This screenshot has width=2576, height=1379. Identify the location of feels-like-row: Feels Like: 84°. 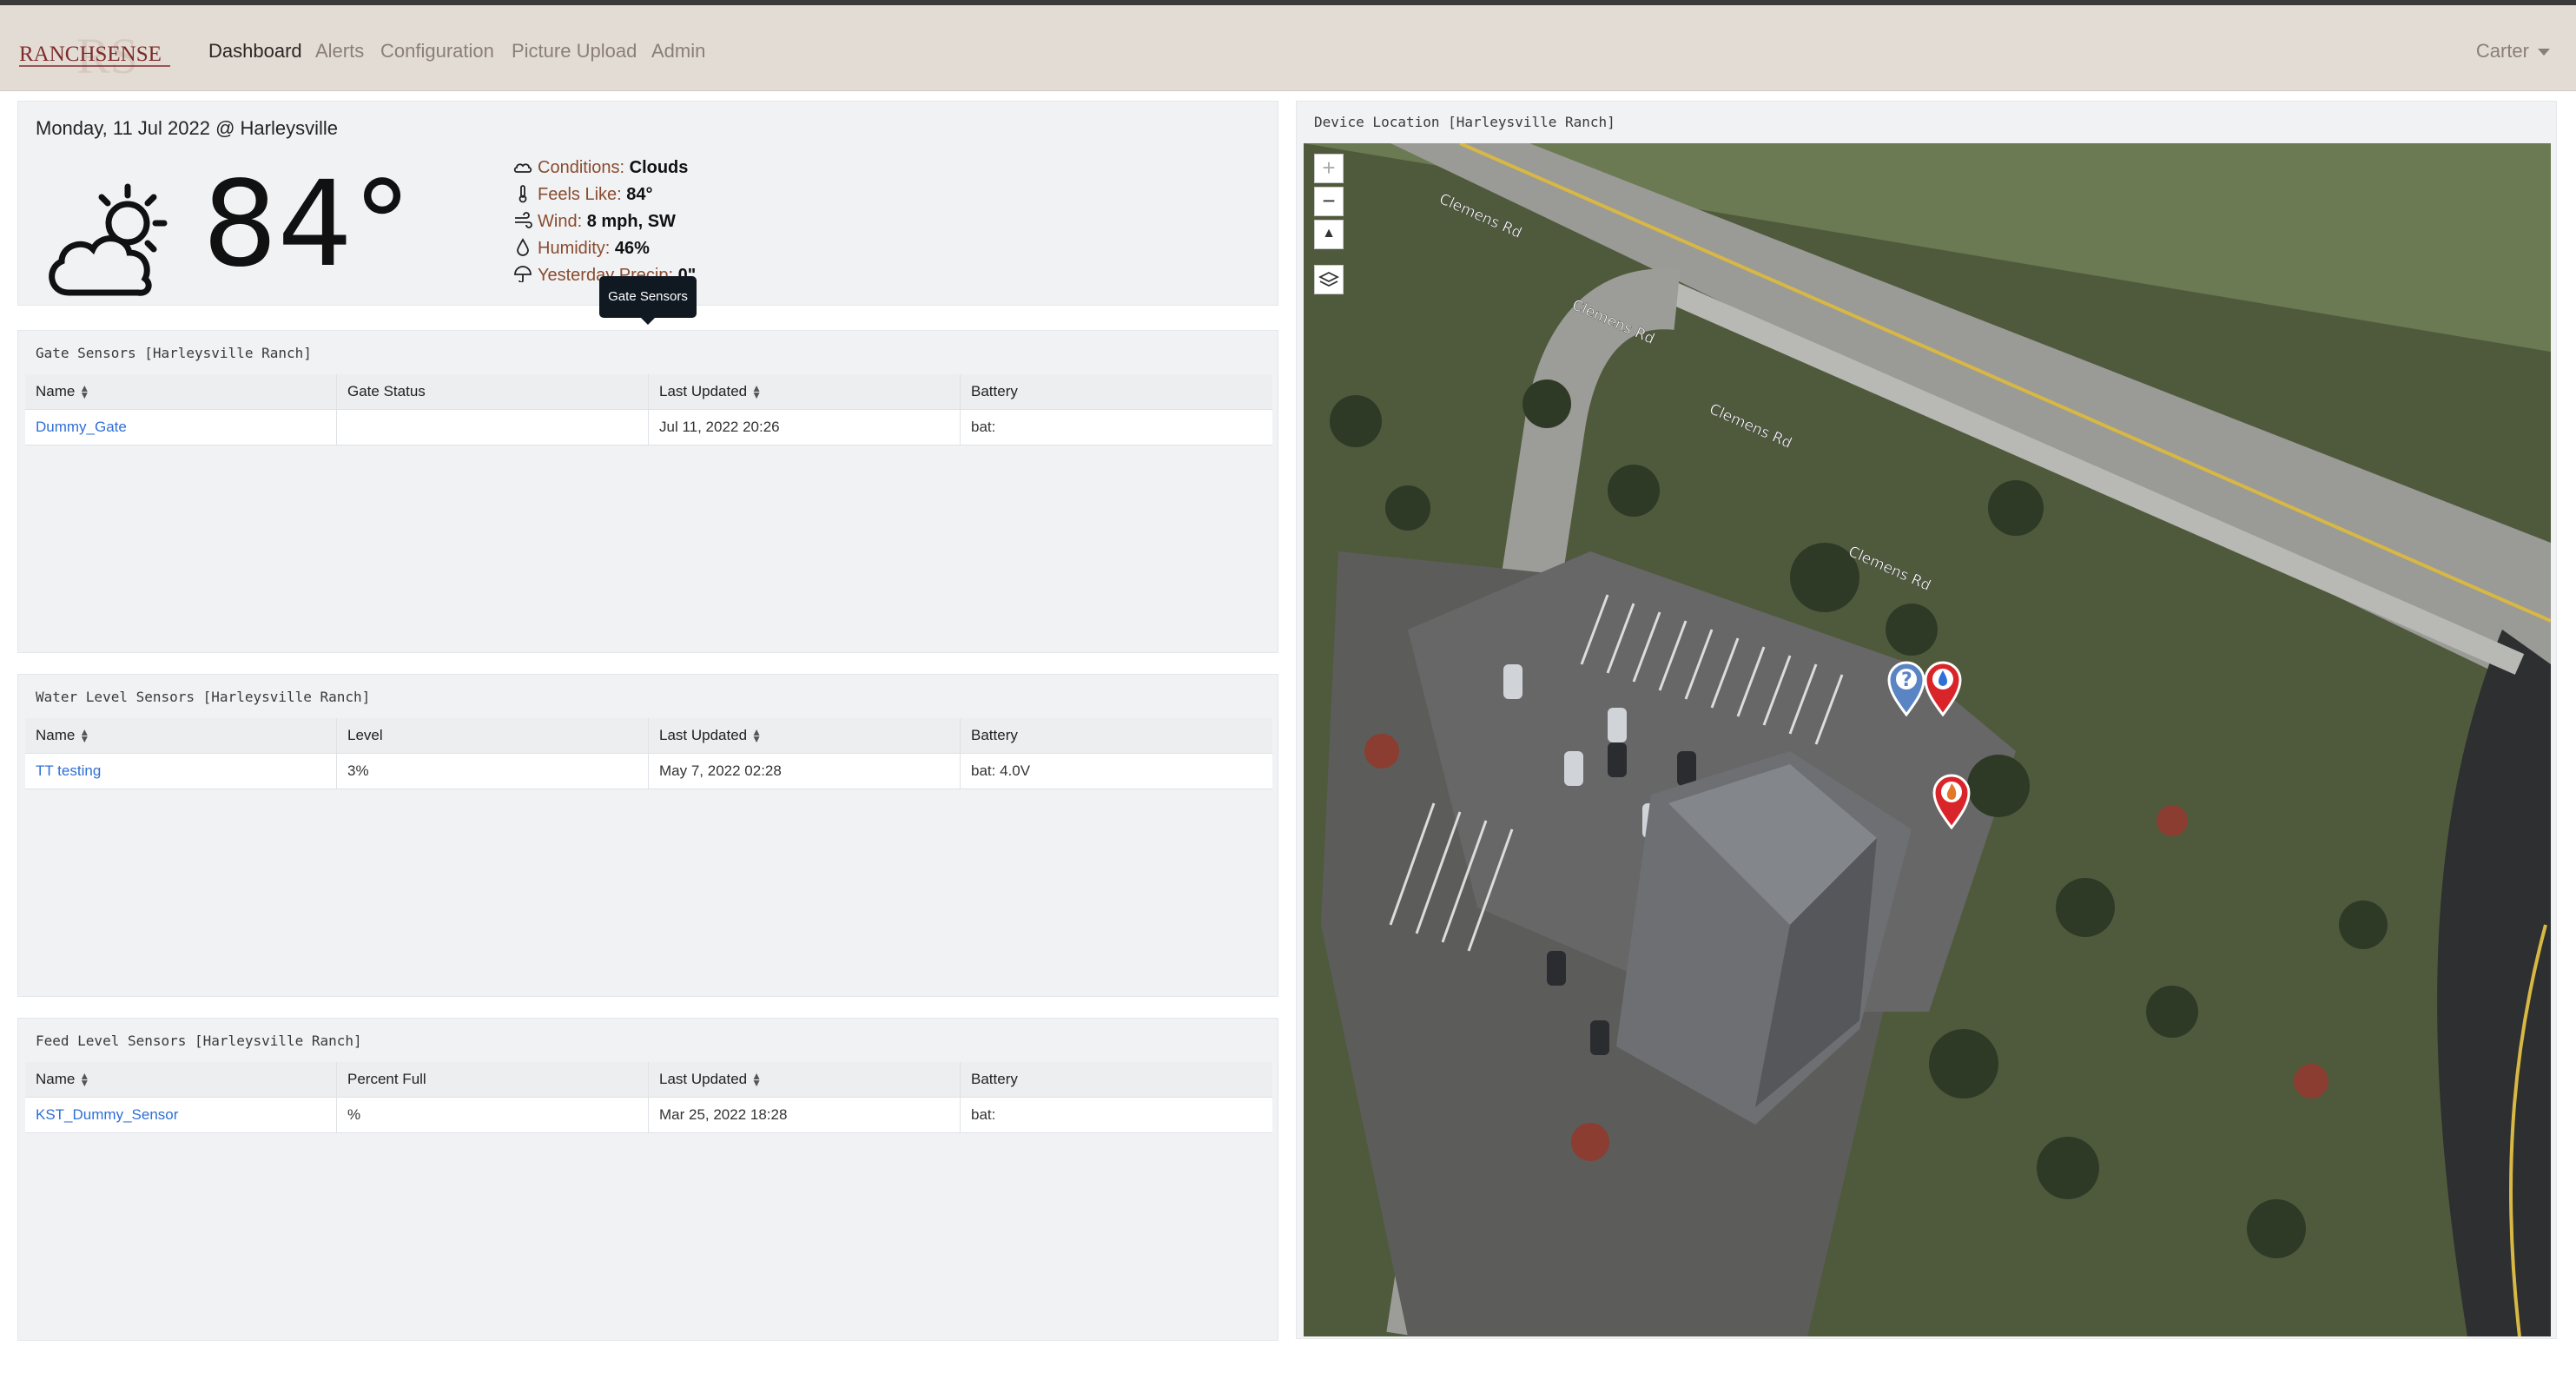
(583, 194).